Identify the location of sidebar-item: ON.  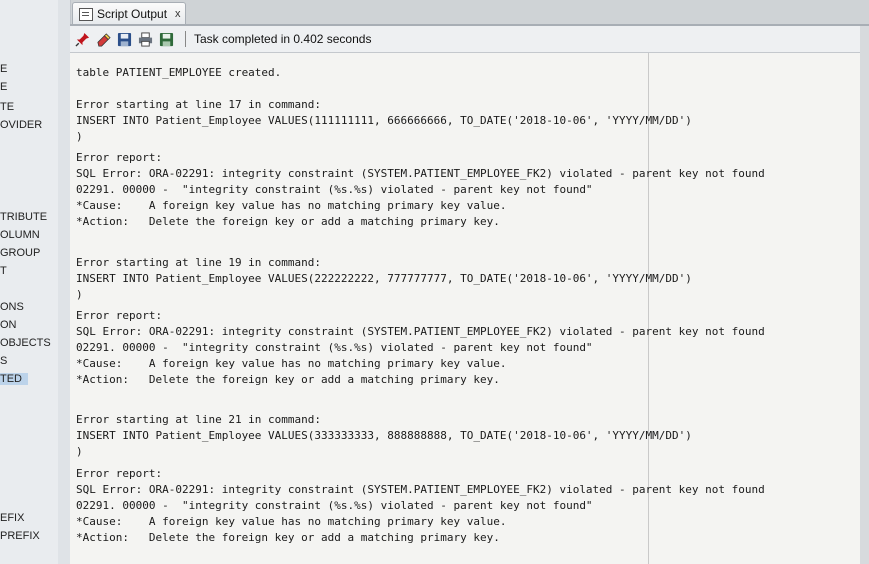
(8, 325).